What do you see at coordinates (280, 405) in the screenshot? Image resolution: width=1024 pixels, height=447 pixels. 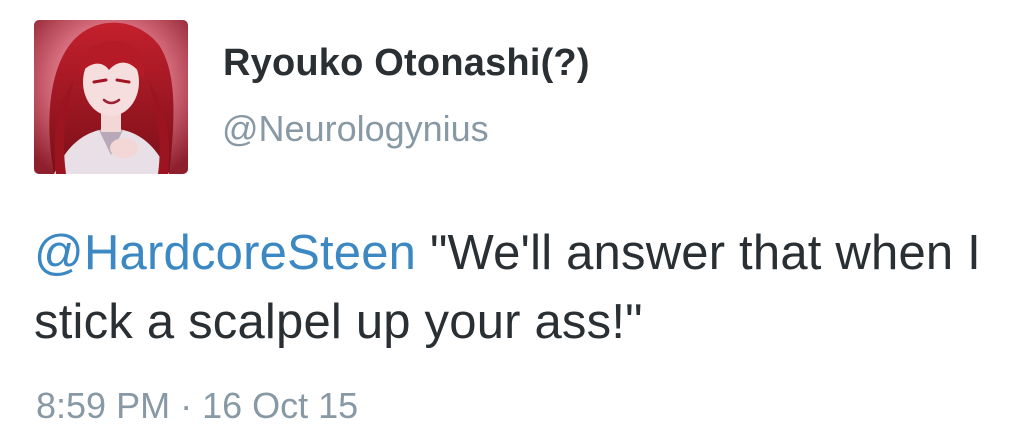 I see `tweet-date: 16 Oct 15` at bounding box center [280, 405].